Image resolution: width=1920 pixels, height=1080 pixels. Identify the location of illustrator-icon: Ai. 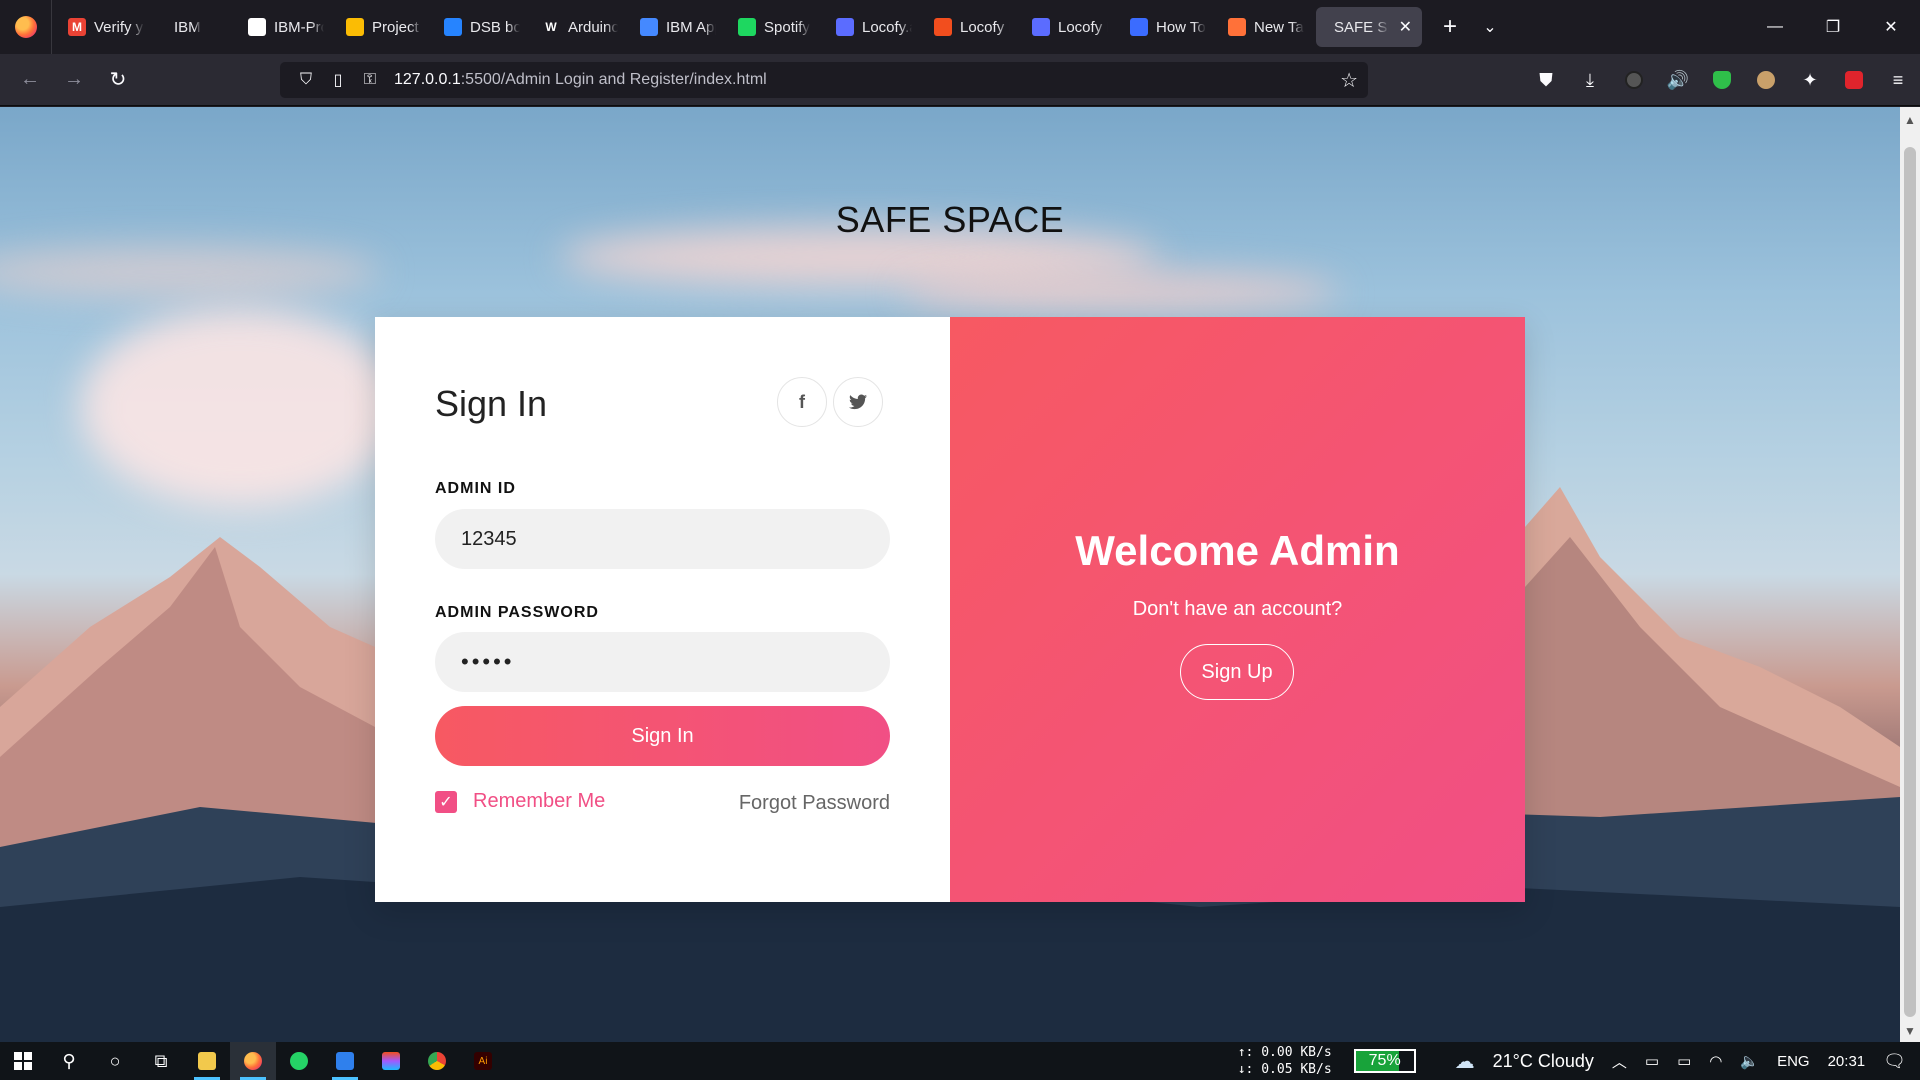
(483, 1061).